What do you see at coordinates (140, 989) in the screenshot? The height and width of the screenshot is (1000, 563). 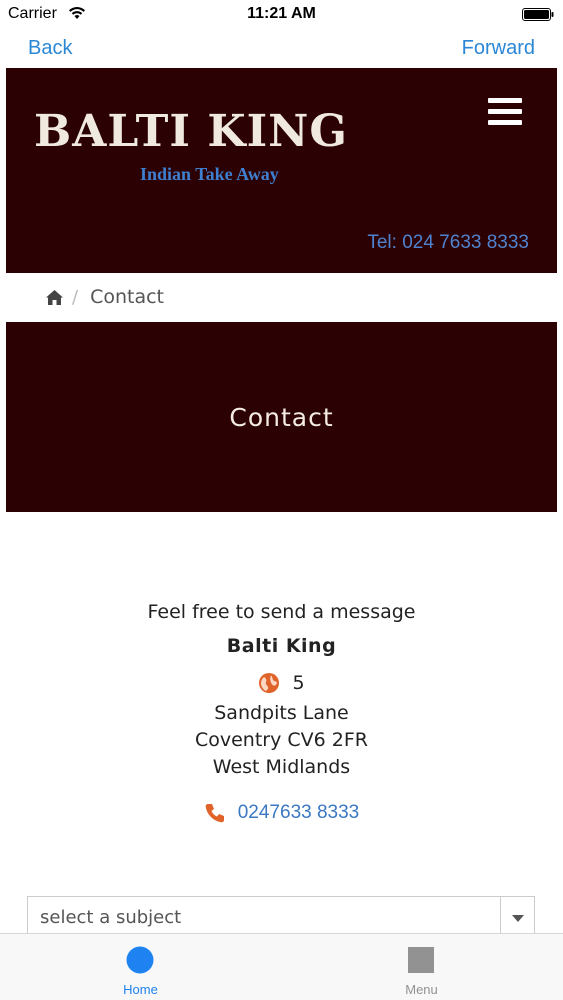 I see `tab-label: Home` at bounding box center [140, 989].